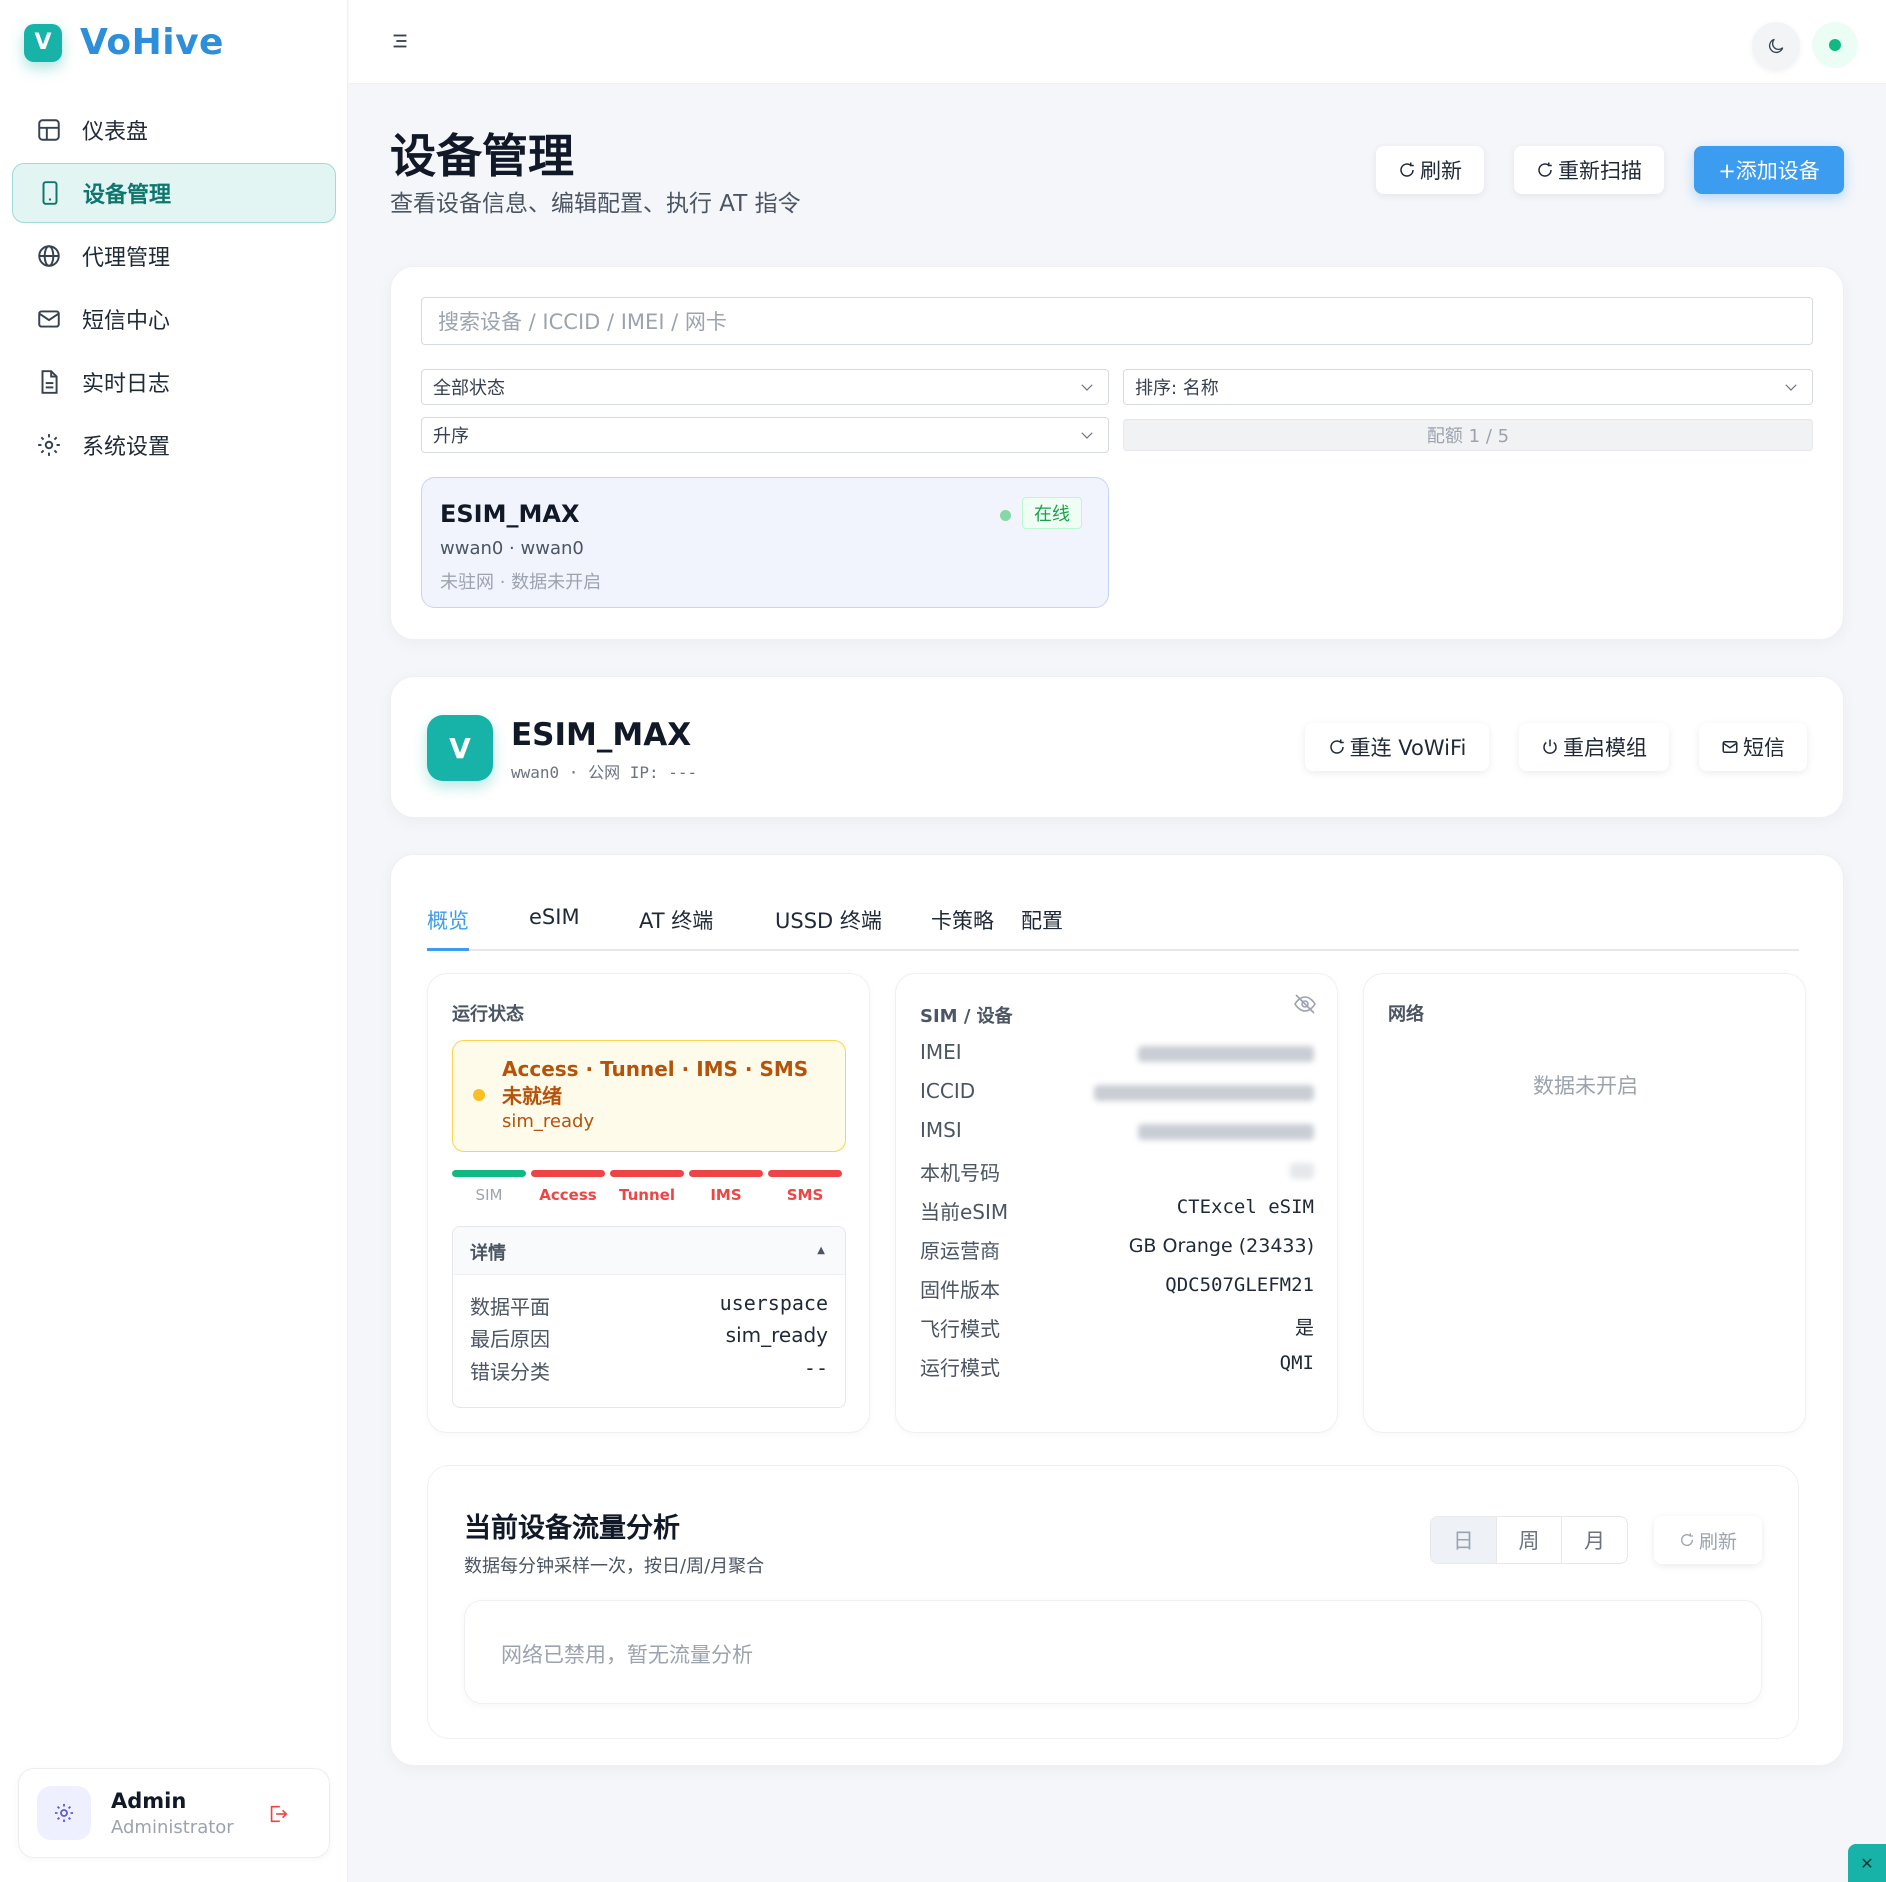 This screenshot has width=1886, height=1882. Describe the element at coordinates (649, 1306) in the screenshot. I see `details-row: 数据平面 userspace` at that location.